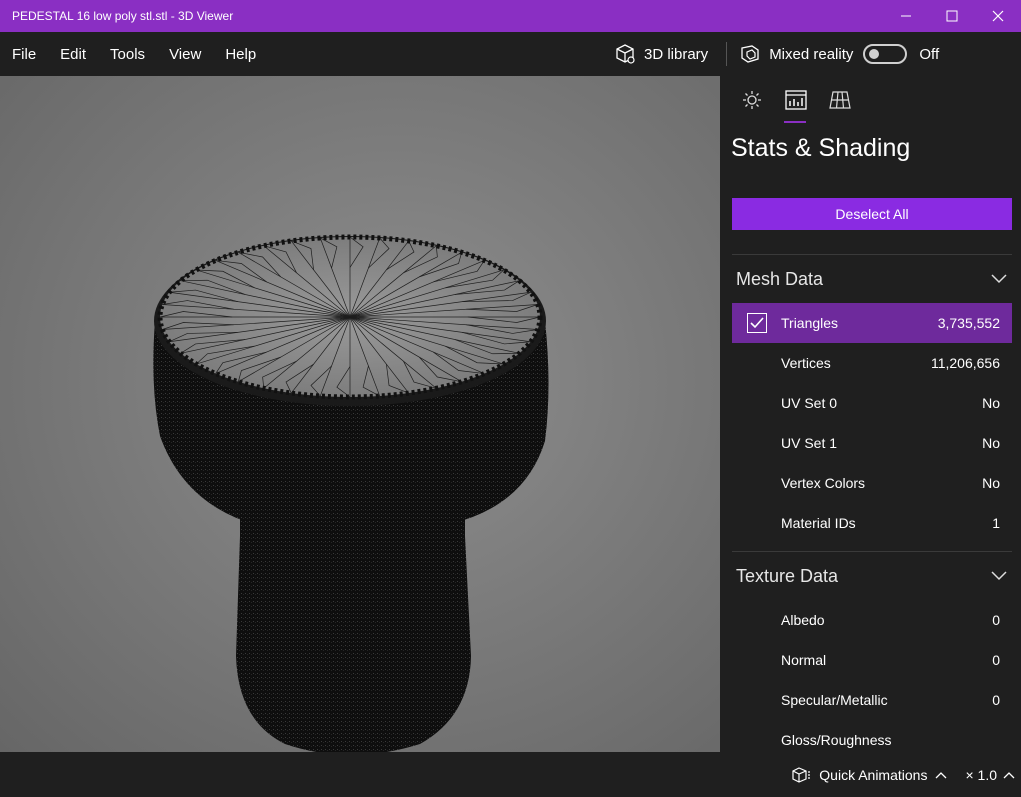  I want to click on stat-row-material-ids: Material IDs 1, so click(872, 523).